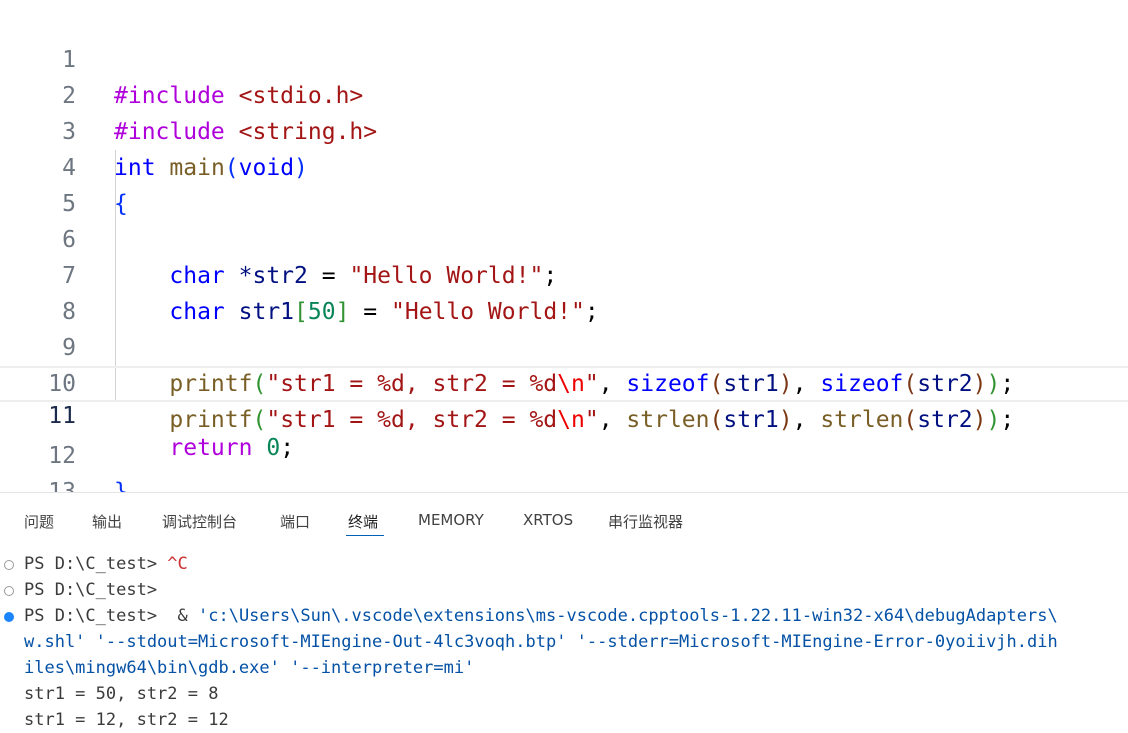 The image size is (1128, 733). What do you see at coordinates (365, 535) in the screenshot?
I see `active-tab-indicator` at bounding box center [365, 535].